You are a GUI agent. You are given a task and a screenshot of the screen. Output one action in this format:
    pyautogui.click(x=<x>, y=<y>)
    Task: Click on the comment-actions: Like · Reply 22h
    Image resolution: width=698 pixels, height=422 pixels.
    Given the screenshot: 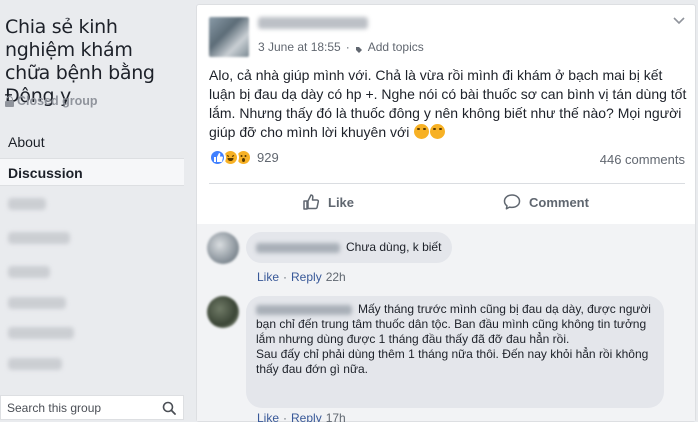 What is the action you would take?
    pyautogui.click(x=301, y=277)
    